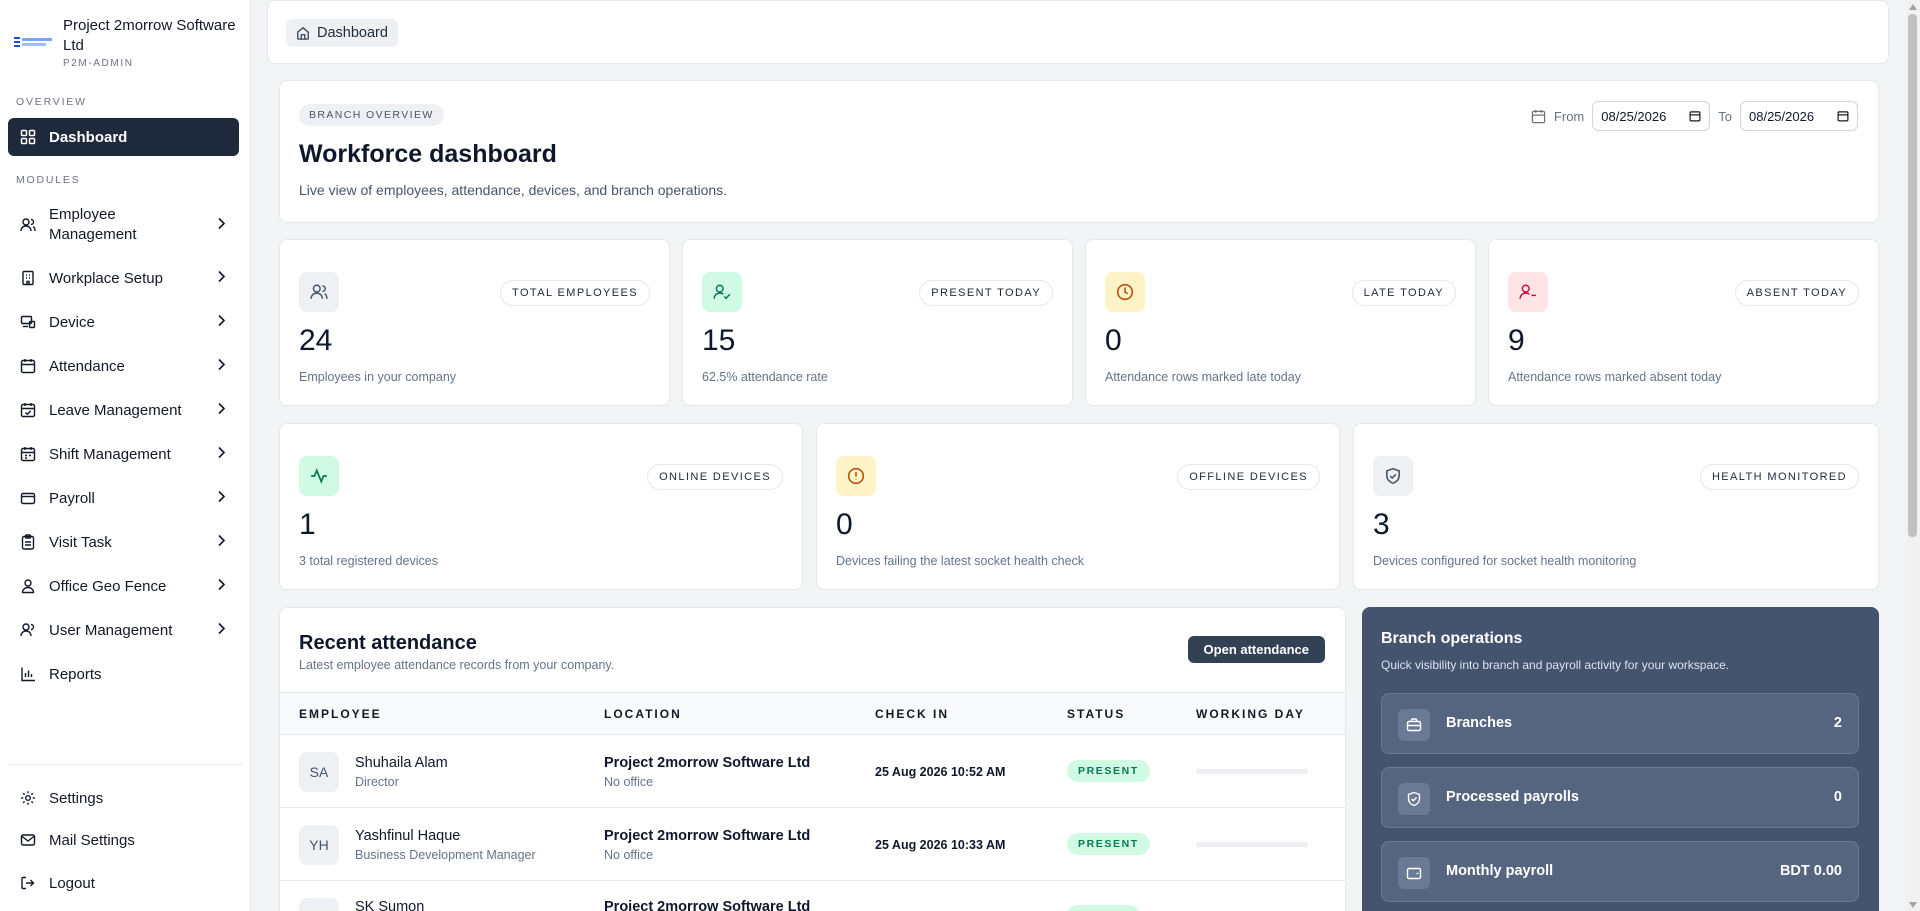  What do you see at coordinates (1256, 649) in the screenshot?
I see `open-attendance-button: Open attendance` at bounding box center [1256, 649].